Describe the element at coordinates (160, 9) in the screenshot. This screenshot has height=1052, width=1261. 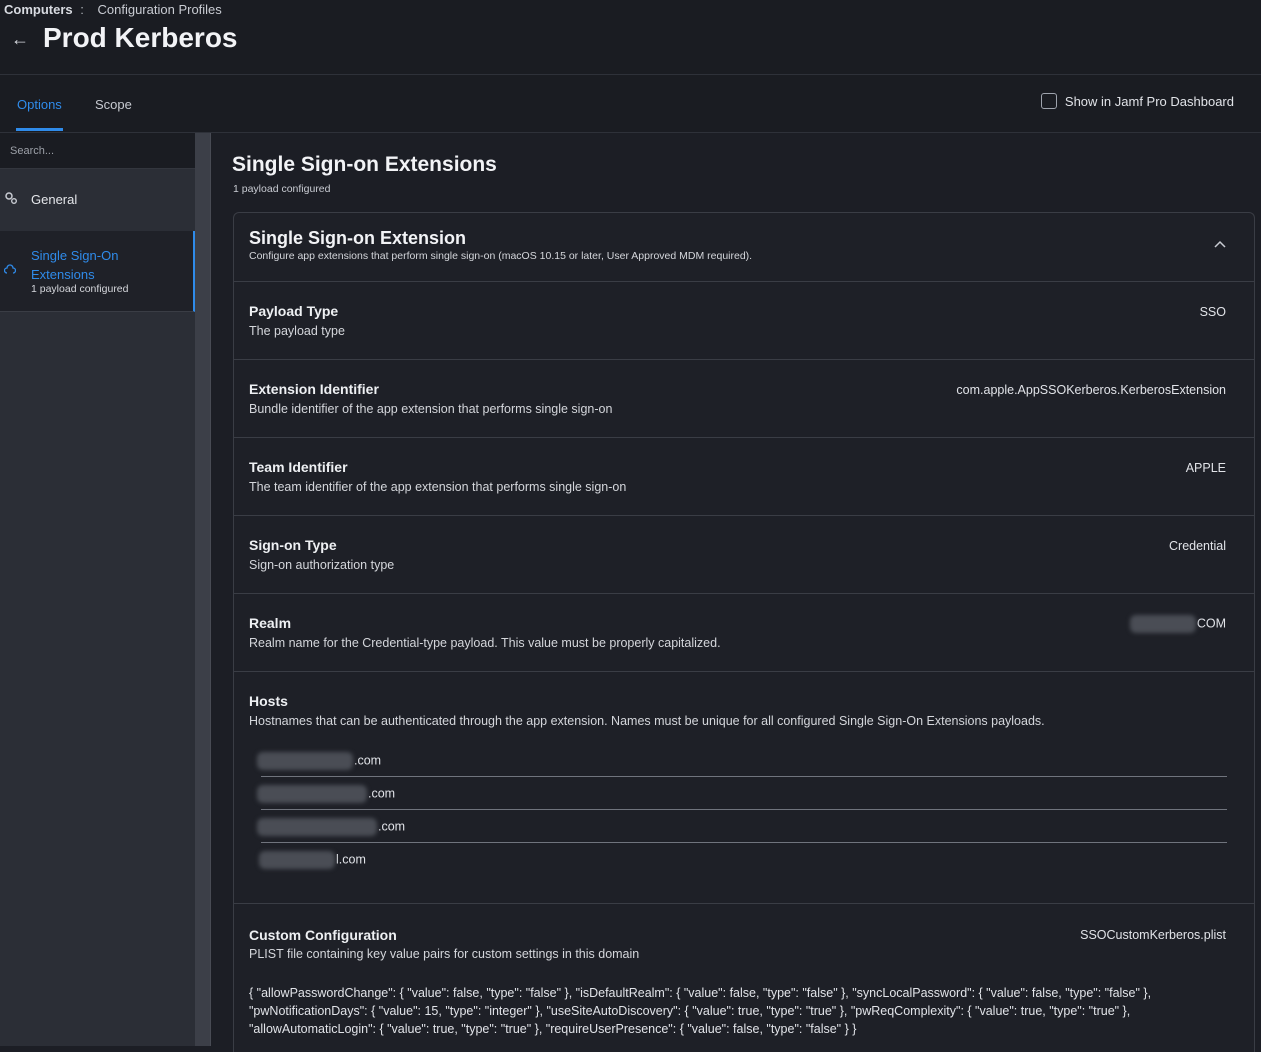
I see `breadcrumb-configuration-profiles: Configuration Profiles` at that location.